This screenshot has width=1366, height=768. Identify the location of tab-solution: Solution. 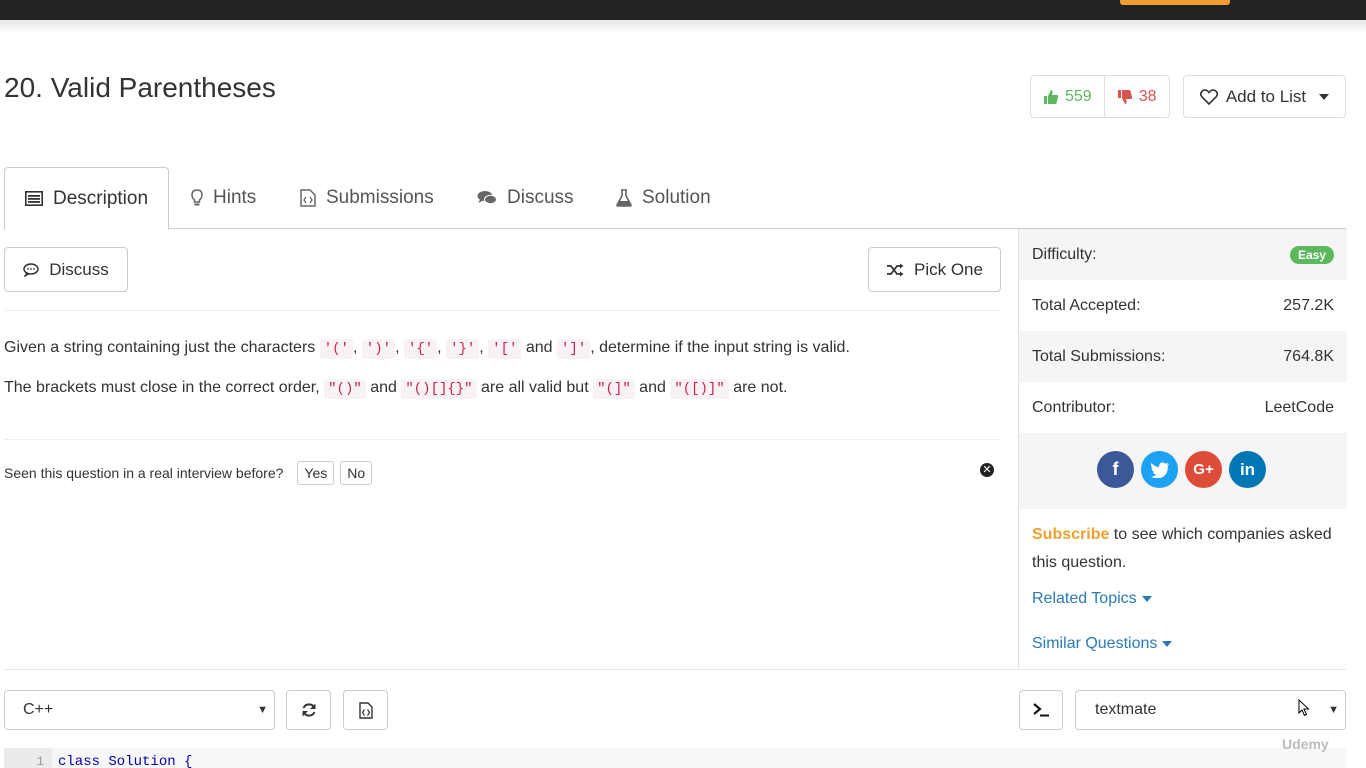
(663, 198).